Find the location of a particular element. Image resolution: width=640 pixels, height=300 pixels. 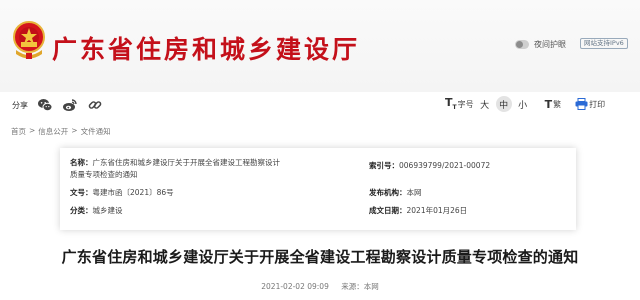

weibo-icon is located at coordinates (70, 105).